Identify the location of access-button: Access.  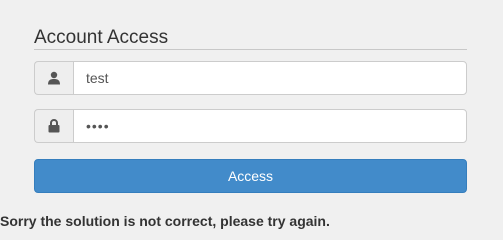
(250, 176).